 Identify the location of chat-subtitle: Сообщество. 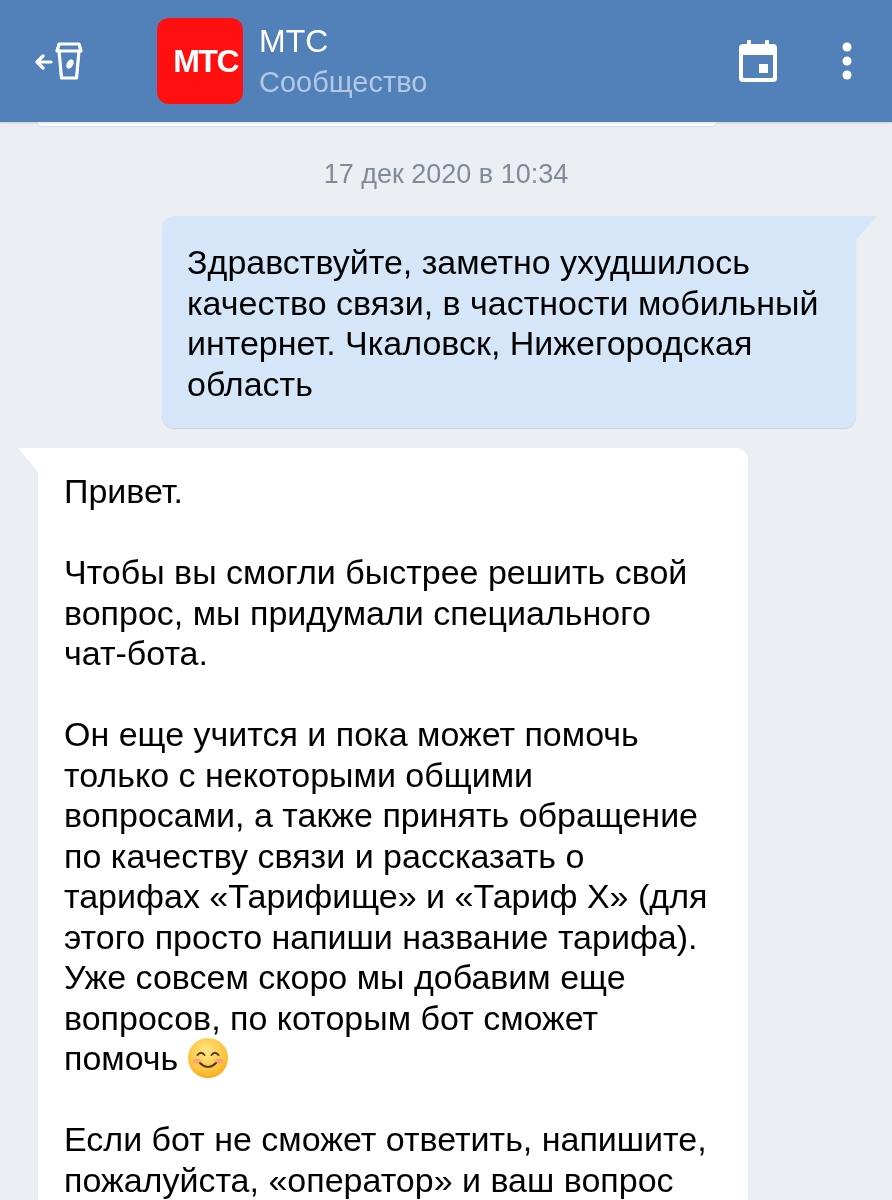
(343, 82).